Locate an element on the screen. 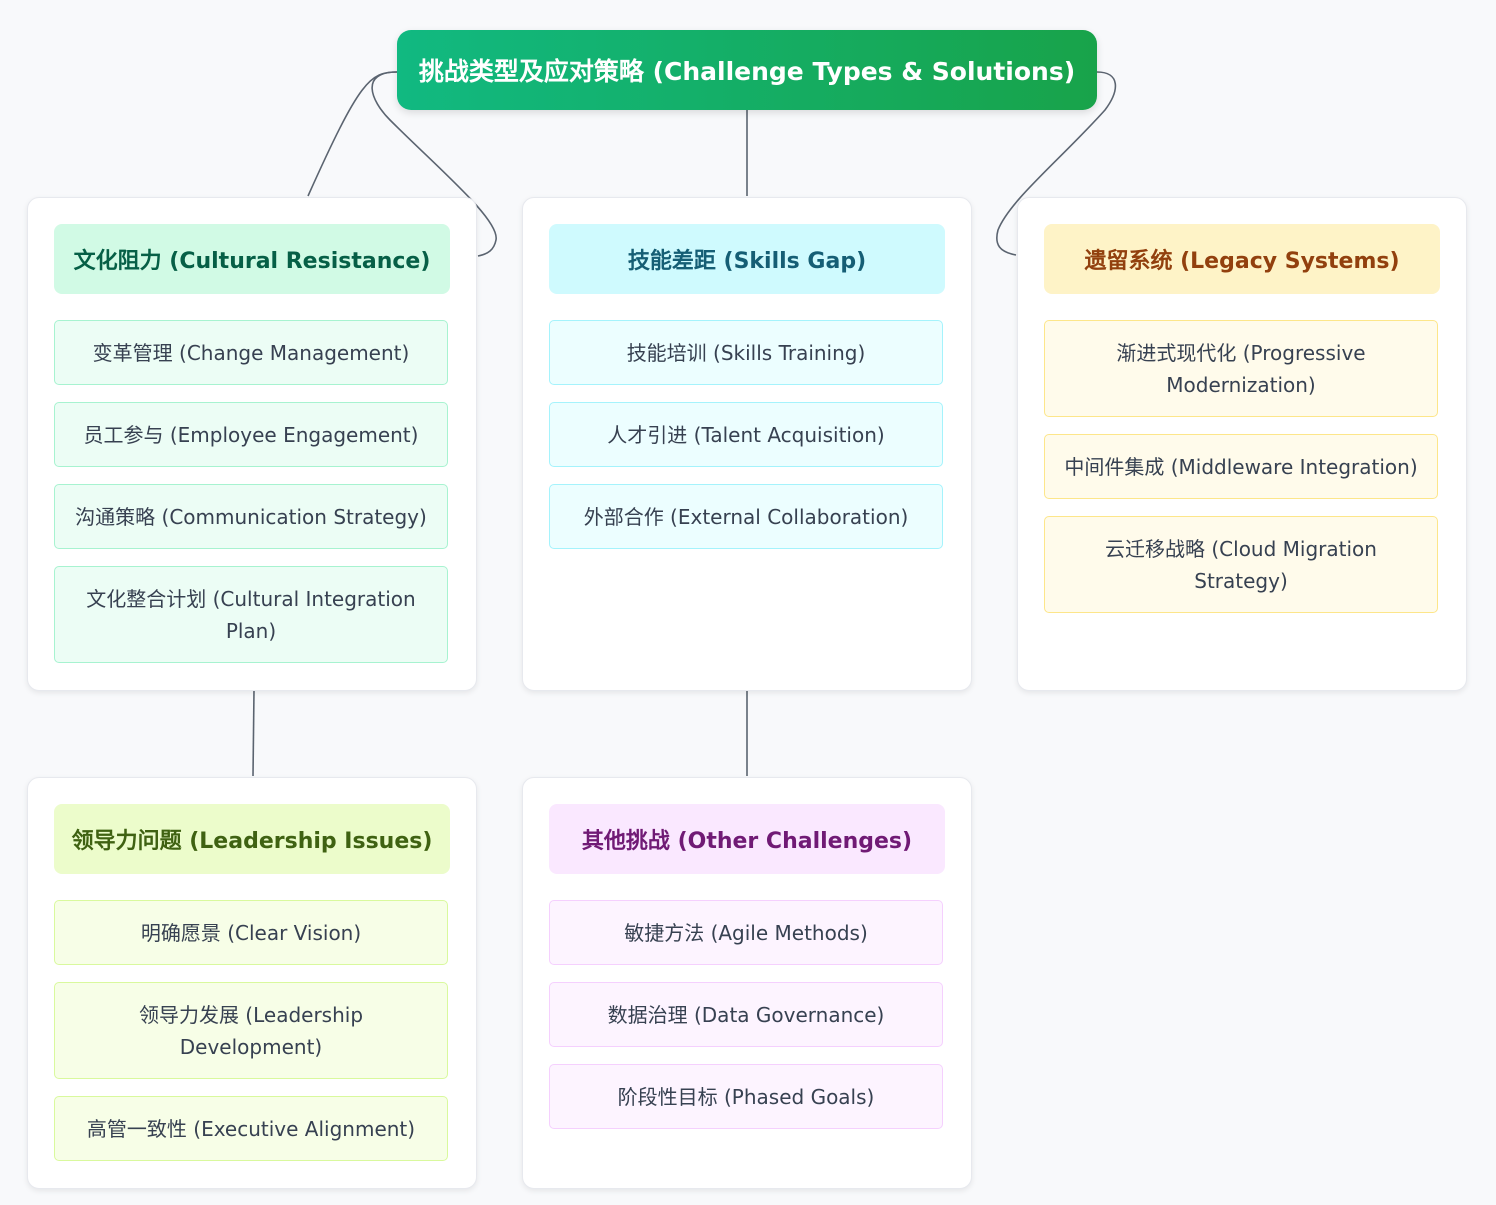 The height and width of the screenshot is (1205, 1496). solution-item: 阶段性目标 (Phased Goals) is located at coordinates (746, 1096).